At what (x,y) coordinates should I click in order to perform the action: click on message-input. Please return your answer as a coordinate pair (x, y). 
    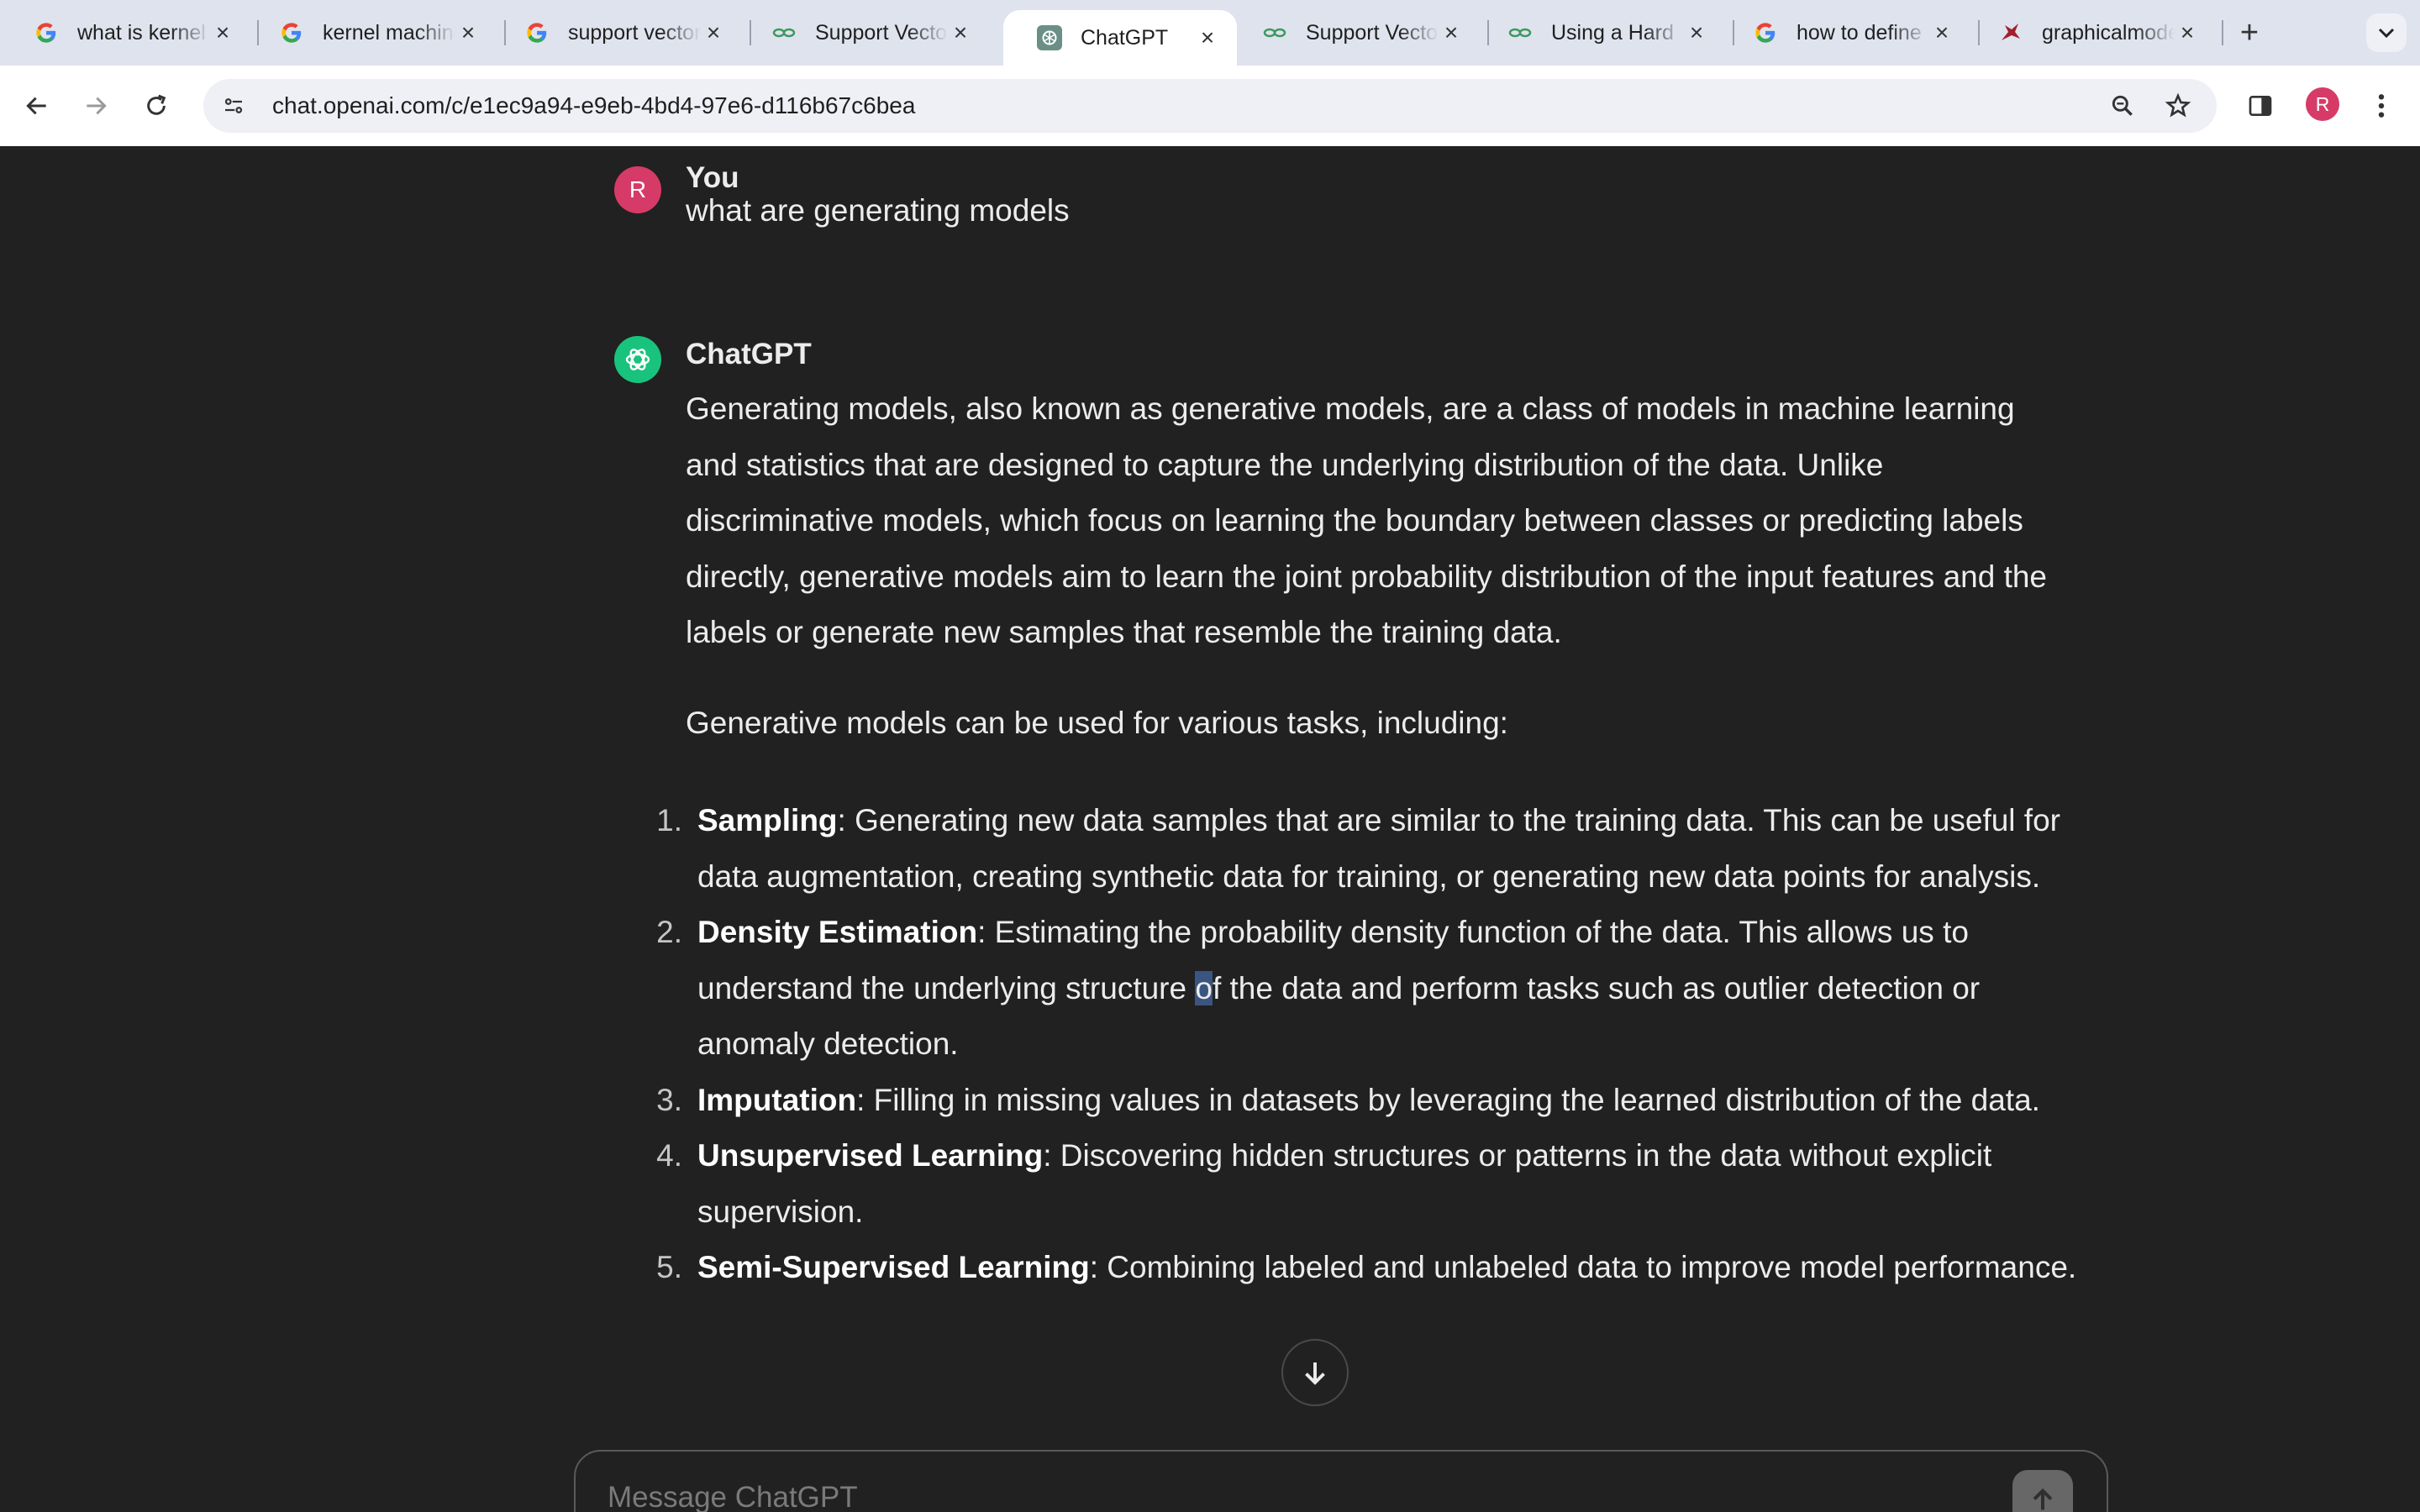
    Looking at the image, I should click on (1238, 1494).